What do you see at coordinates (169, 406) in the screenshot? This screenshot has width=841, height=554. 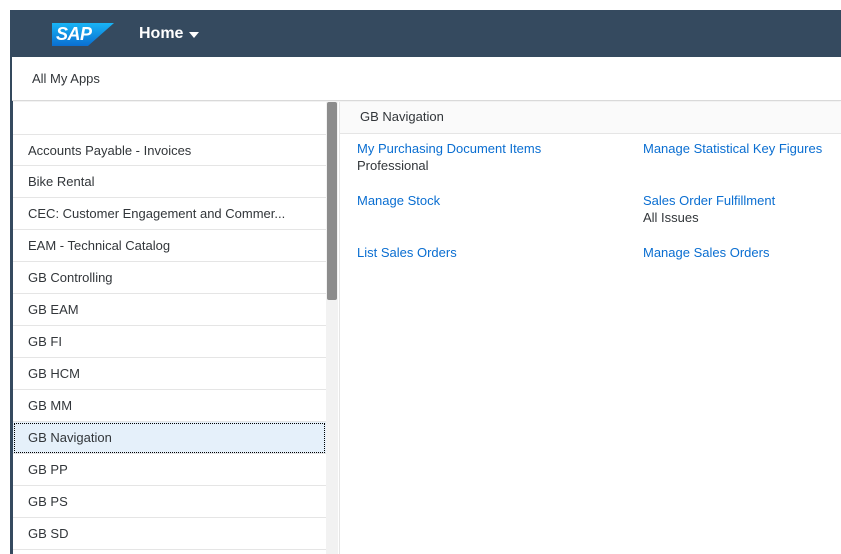 I see `sidebar-item: GB MM` at bounding box center [169, 406].